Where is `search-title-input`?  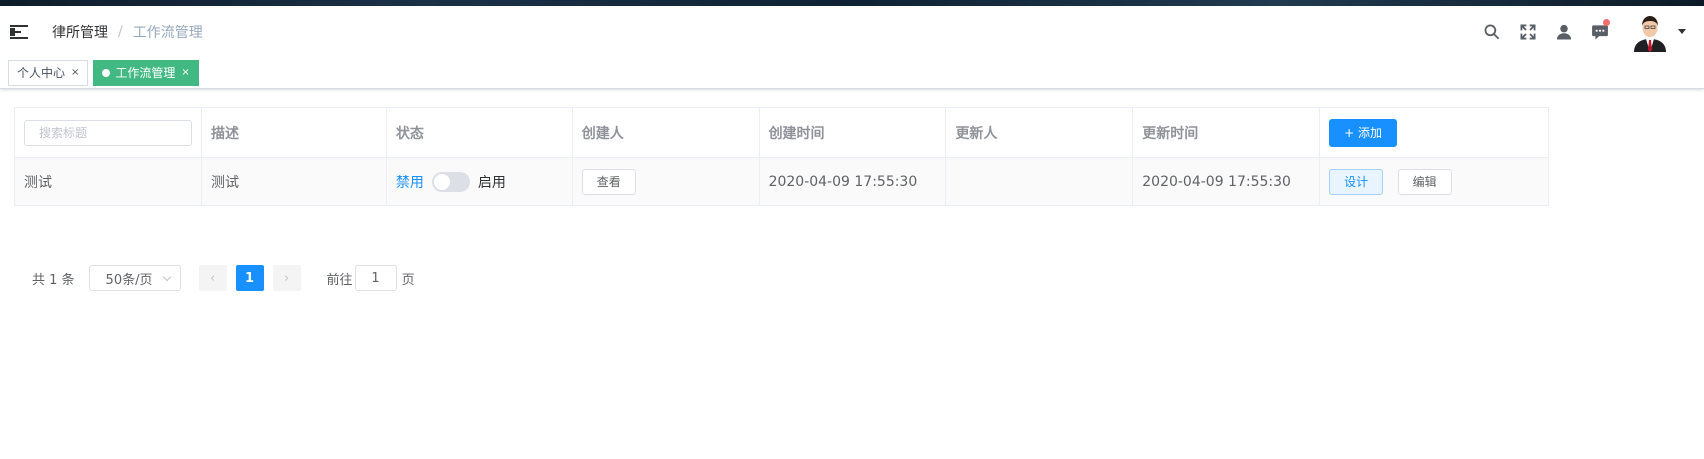 search-title-input is located at coordinates (108, 132).